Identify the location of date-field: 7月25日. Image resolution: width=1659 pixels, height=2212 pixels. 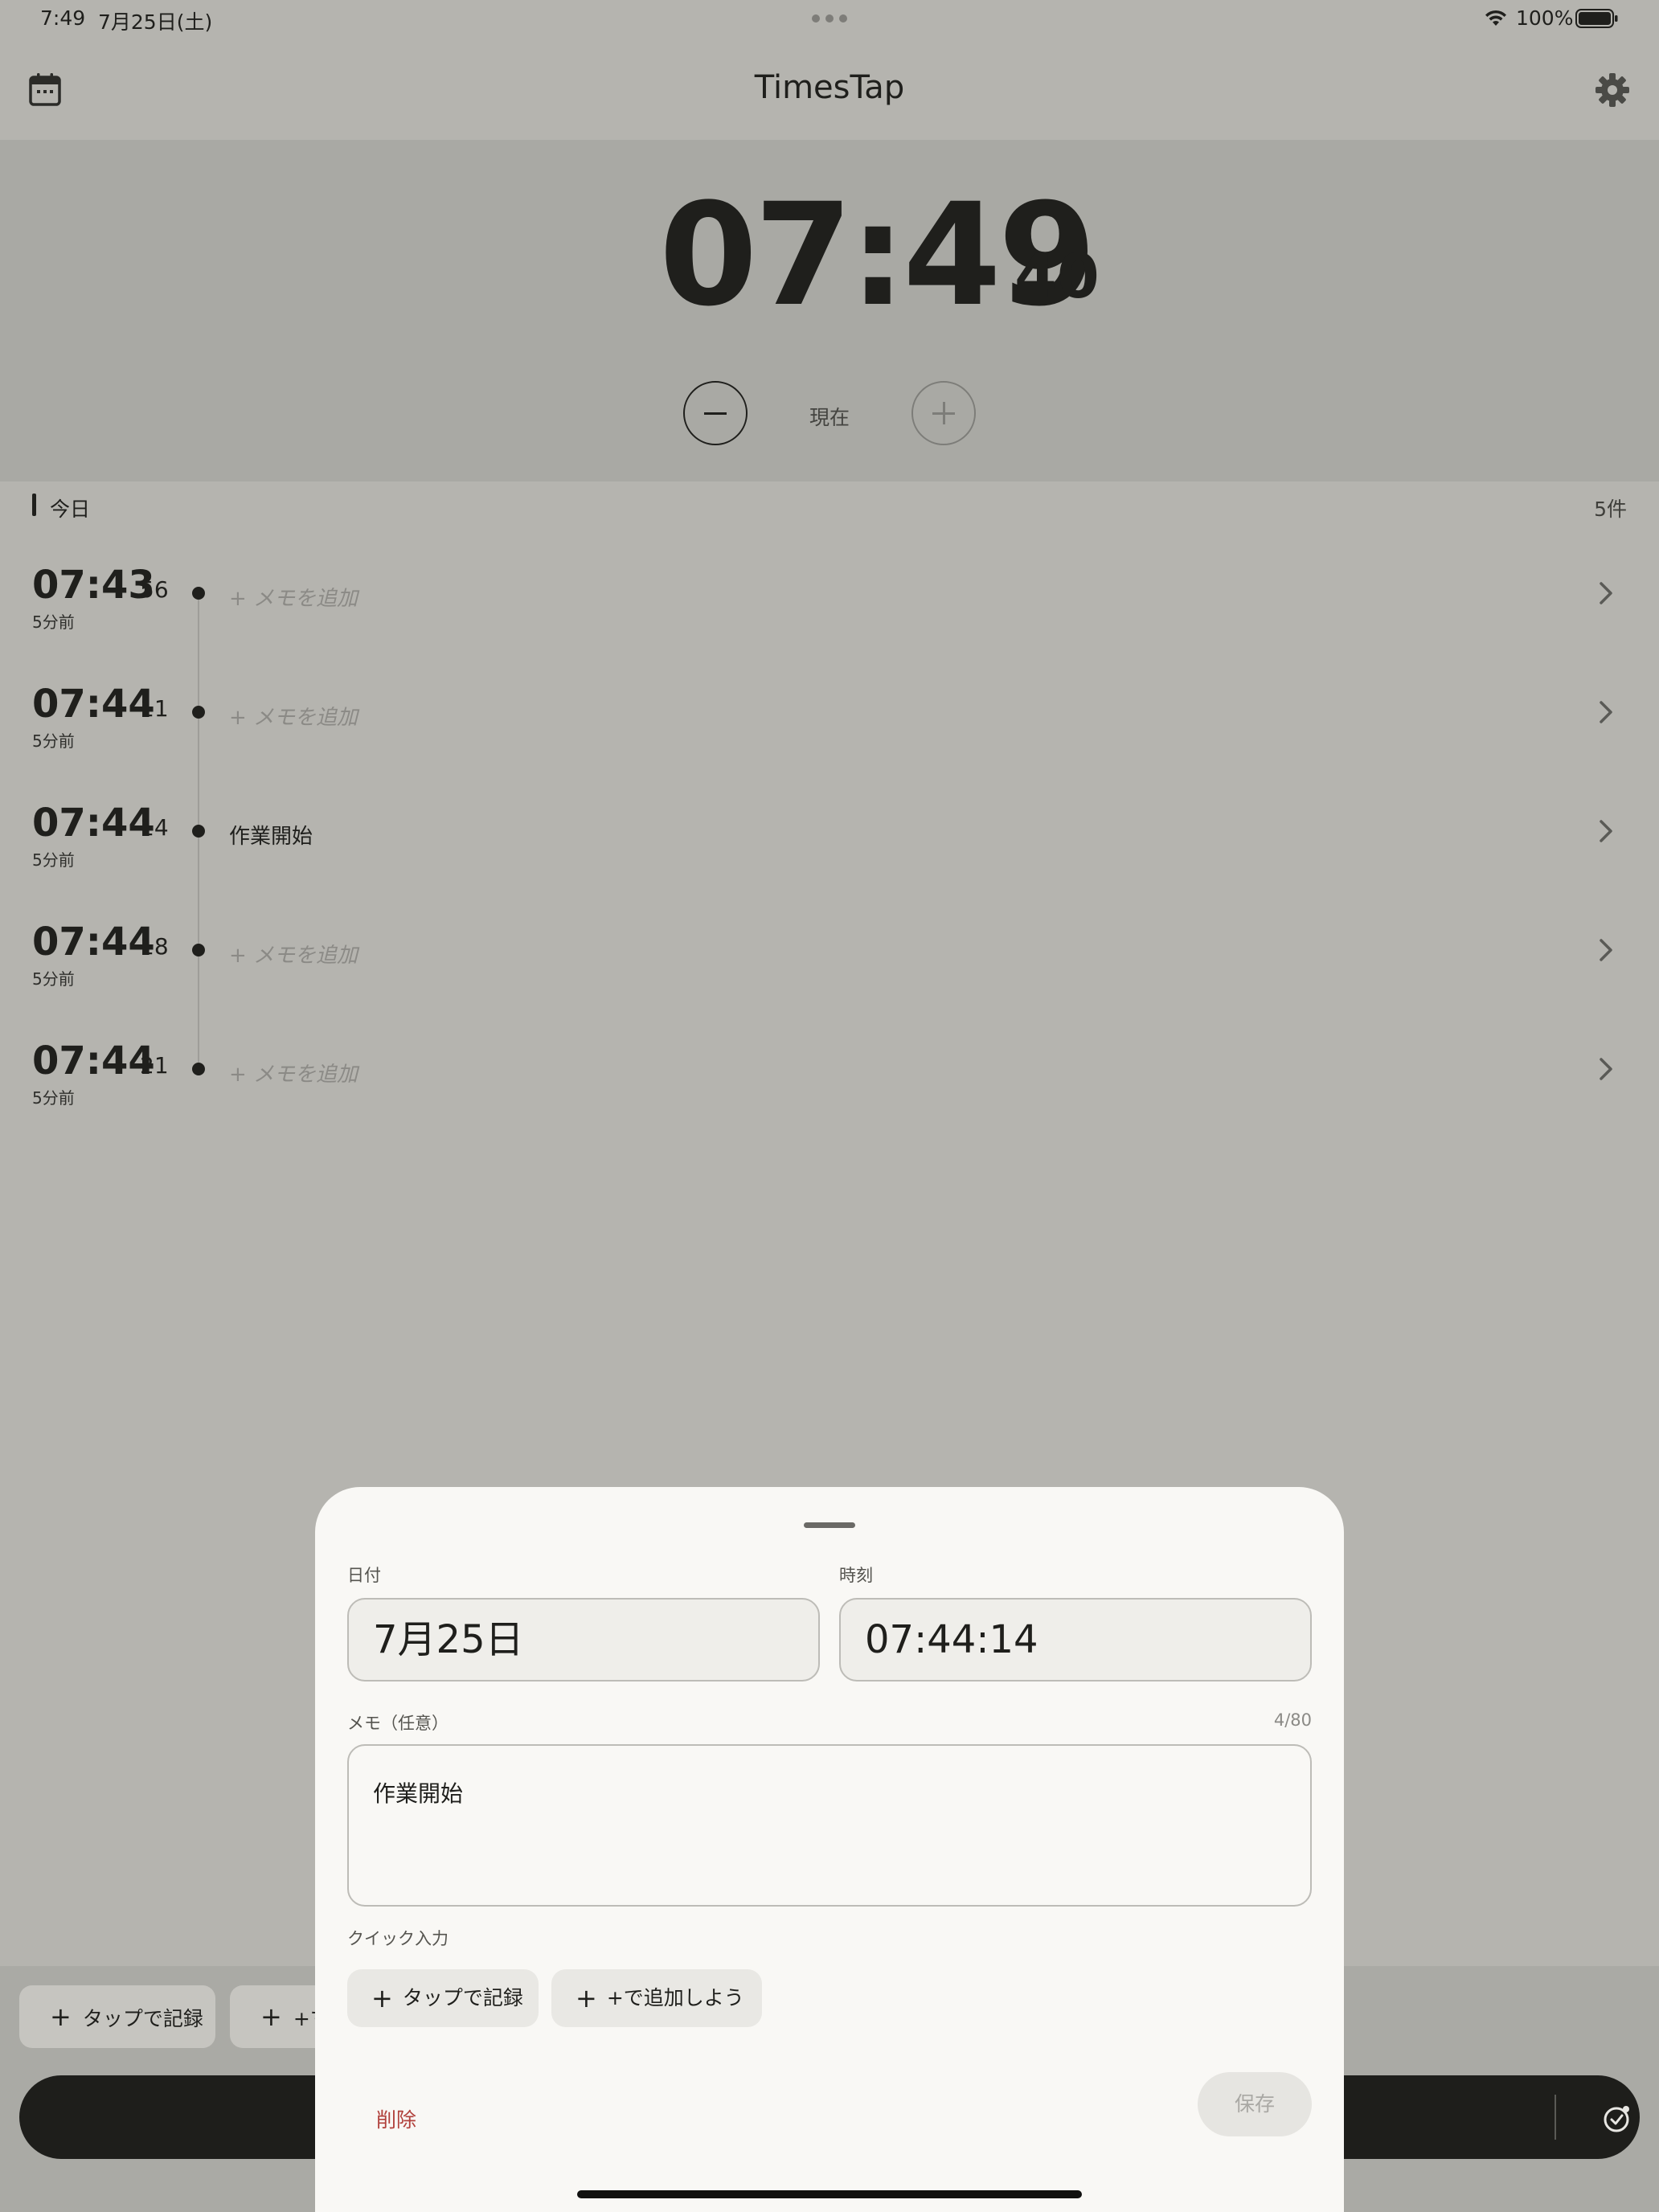
(583, 1640).